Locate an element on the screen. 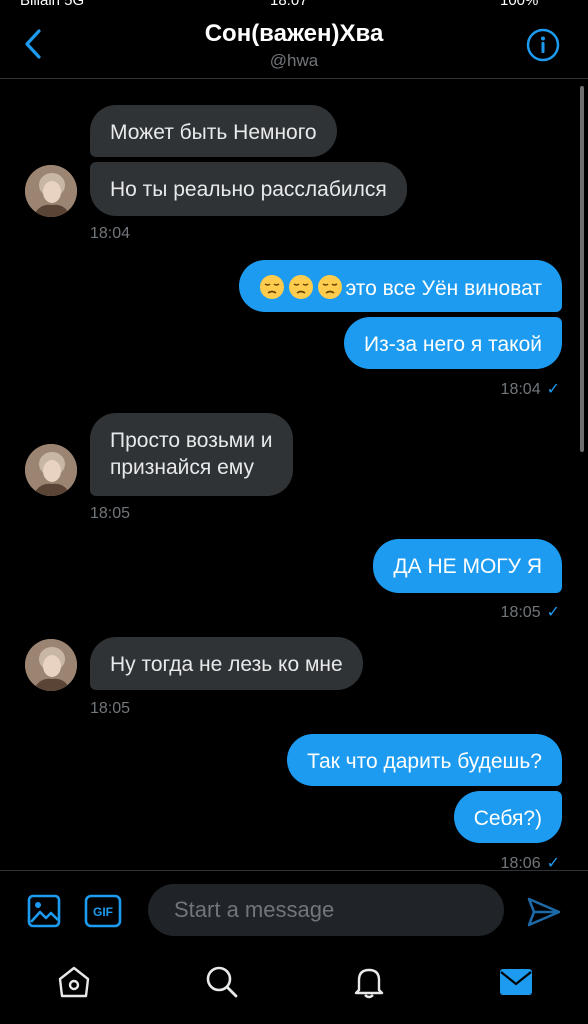  search-icon is located at coordinates (222, 982).